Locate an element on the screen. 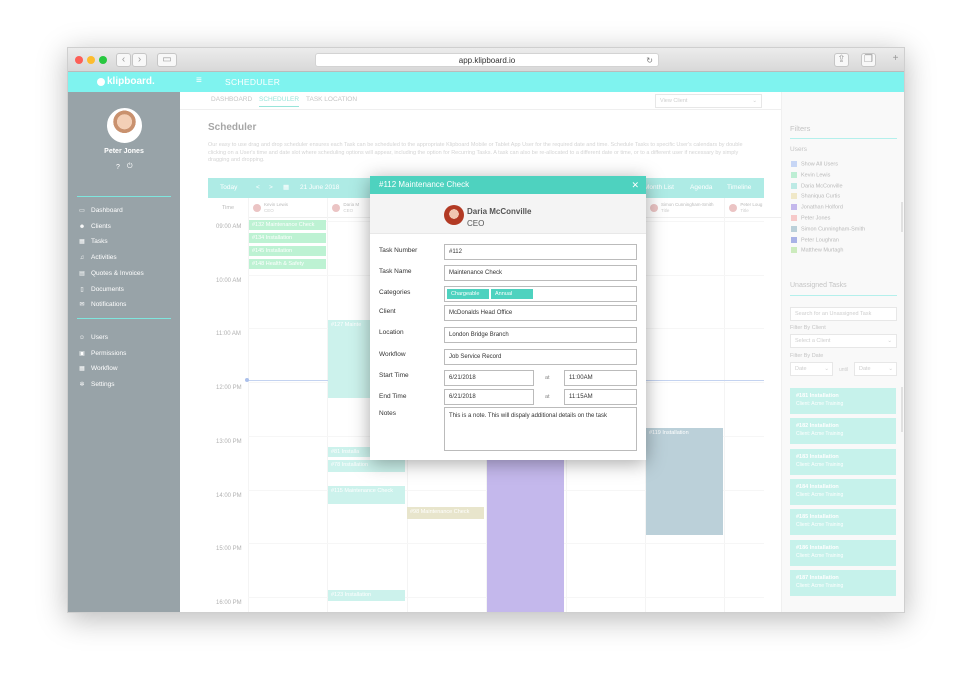 This screenshot has width=965, height=685. new-tab-icon: + is located at coordinates (895, 60).